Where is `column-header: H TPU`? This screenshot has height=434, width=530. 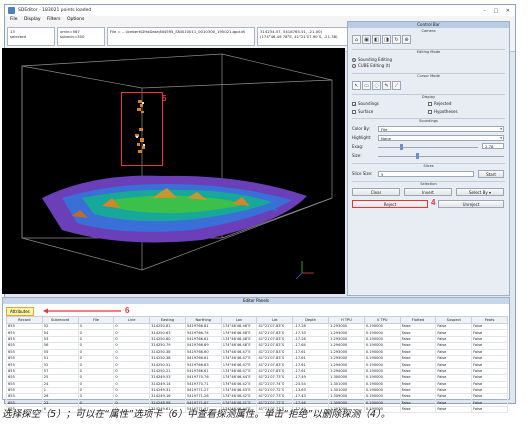 column-header: H TPU is located at coordinates (346, 320).